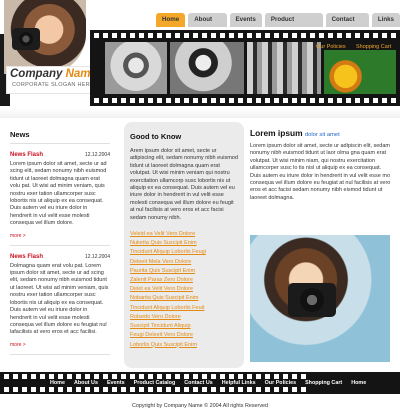 This screenshot has height=416, width=400. Describe the element at coordinates (245, 35) in the screenshot. I see `film-holes-top` at that location.